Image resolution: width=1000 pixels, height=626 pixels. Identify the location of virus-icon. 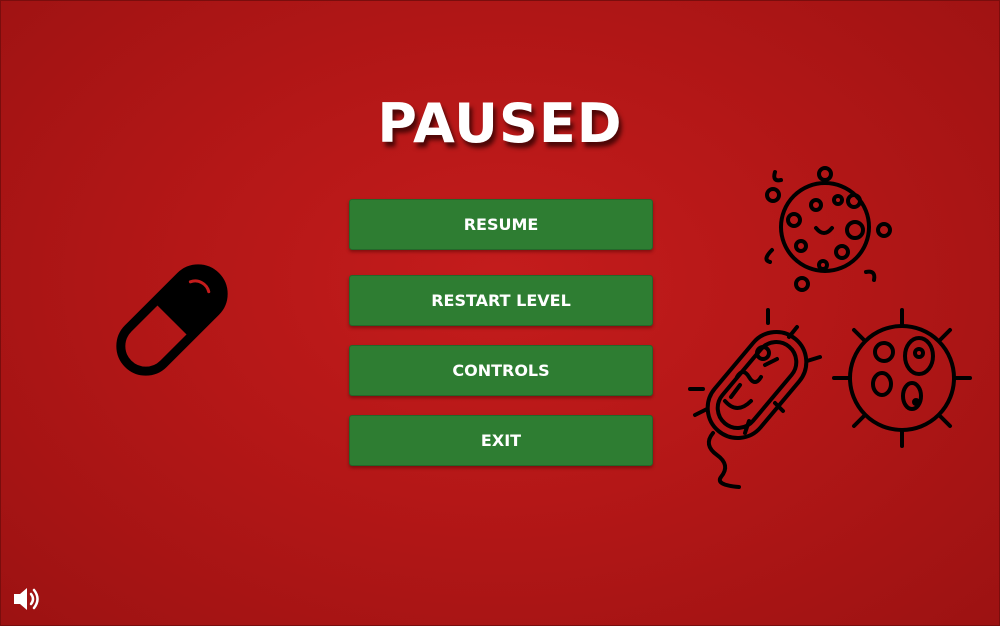
(828, 229).